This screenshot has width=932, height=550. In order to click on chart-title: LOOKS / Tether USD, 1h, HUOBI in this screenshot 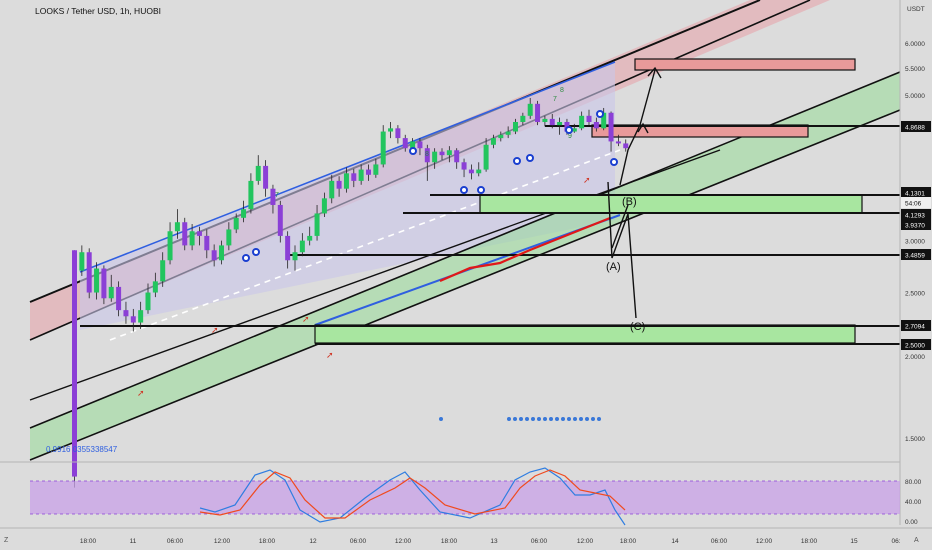, I will do `click(98, 11)`.